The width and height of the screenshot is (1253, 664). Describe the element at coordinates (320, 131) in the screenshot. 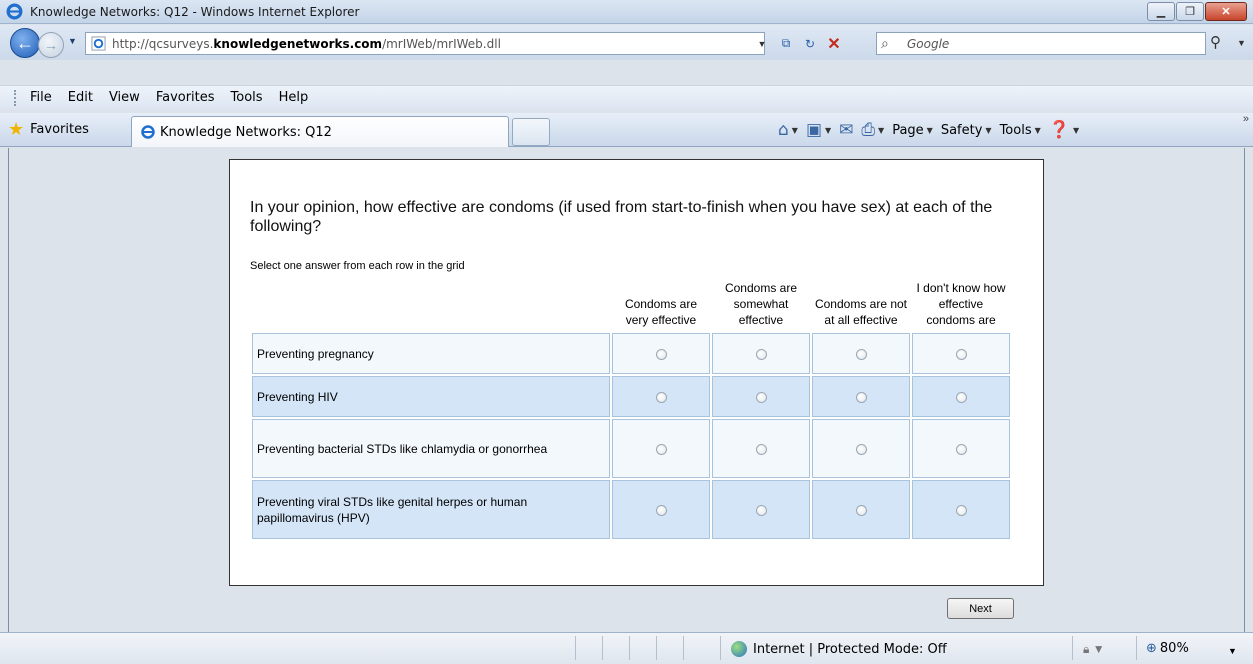

I see `tab-active: Knowledge Networks: Q12` at that location.